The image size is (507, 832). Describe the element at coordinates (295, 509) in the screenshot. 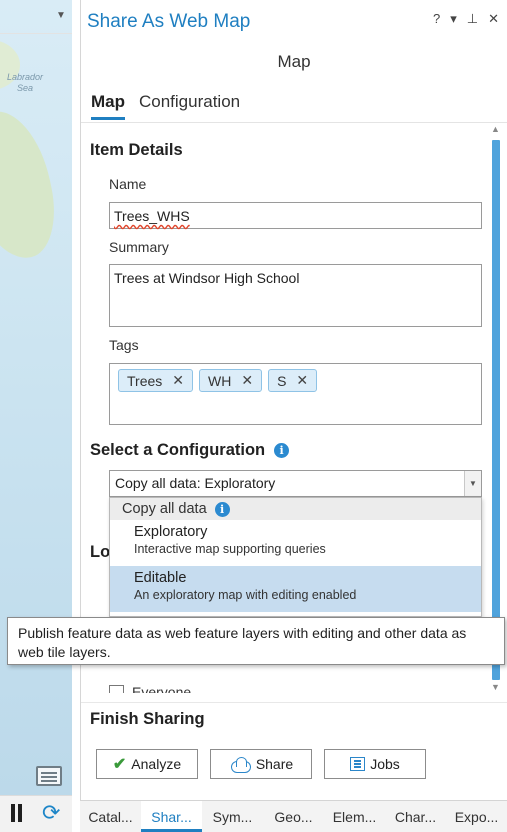

I see `dropdown-group-header: Copy all data i` at that location.